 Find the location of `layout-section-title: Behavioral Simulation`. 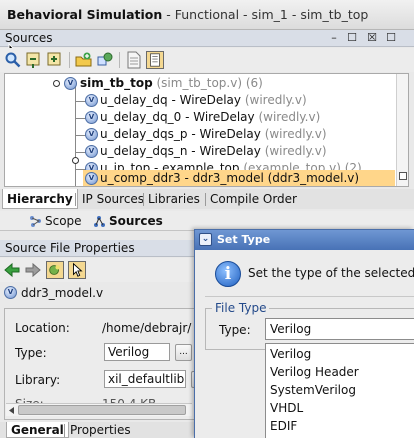

layout-section-title: Behavioral Simulation is located at coordinates (85, 14).